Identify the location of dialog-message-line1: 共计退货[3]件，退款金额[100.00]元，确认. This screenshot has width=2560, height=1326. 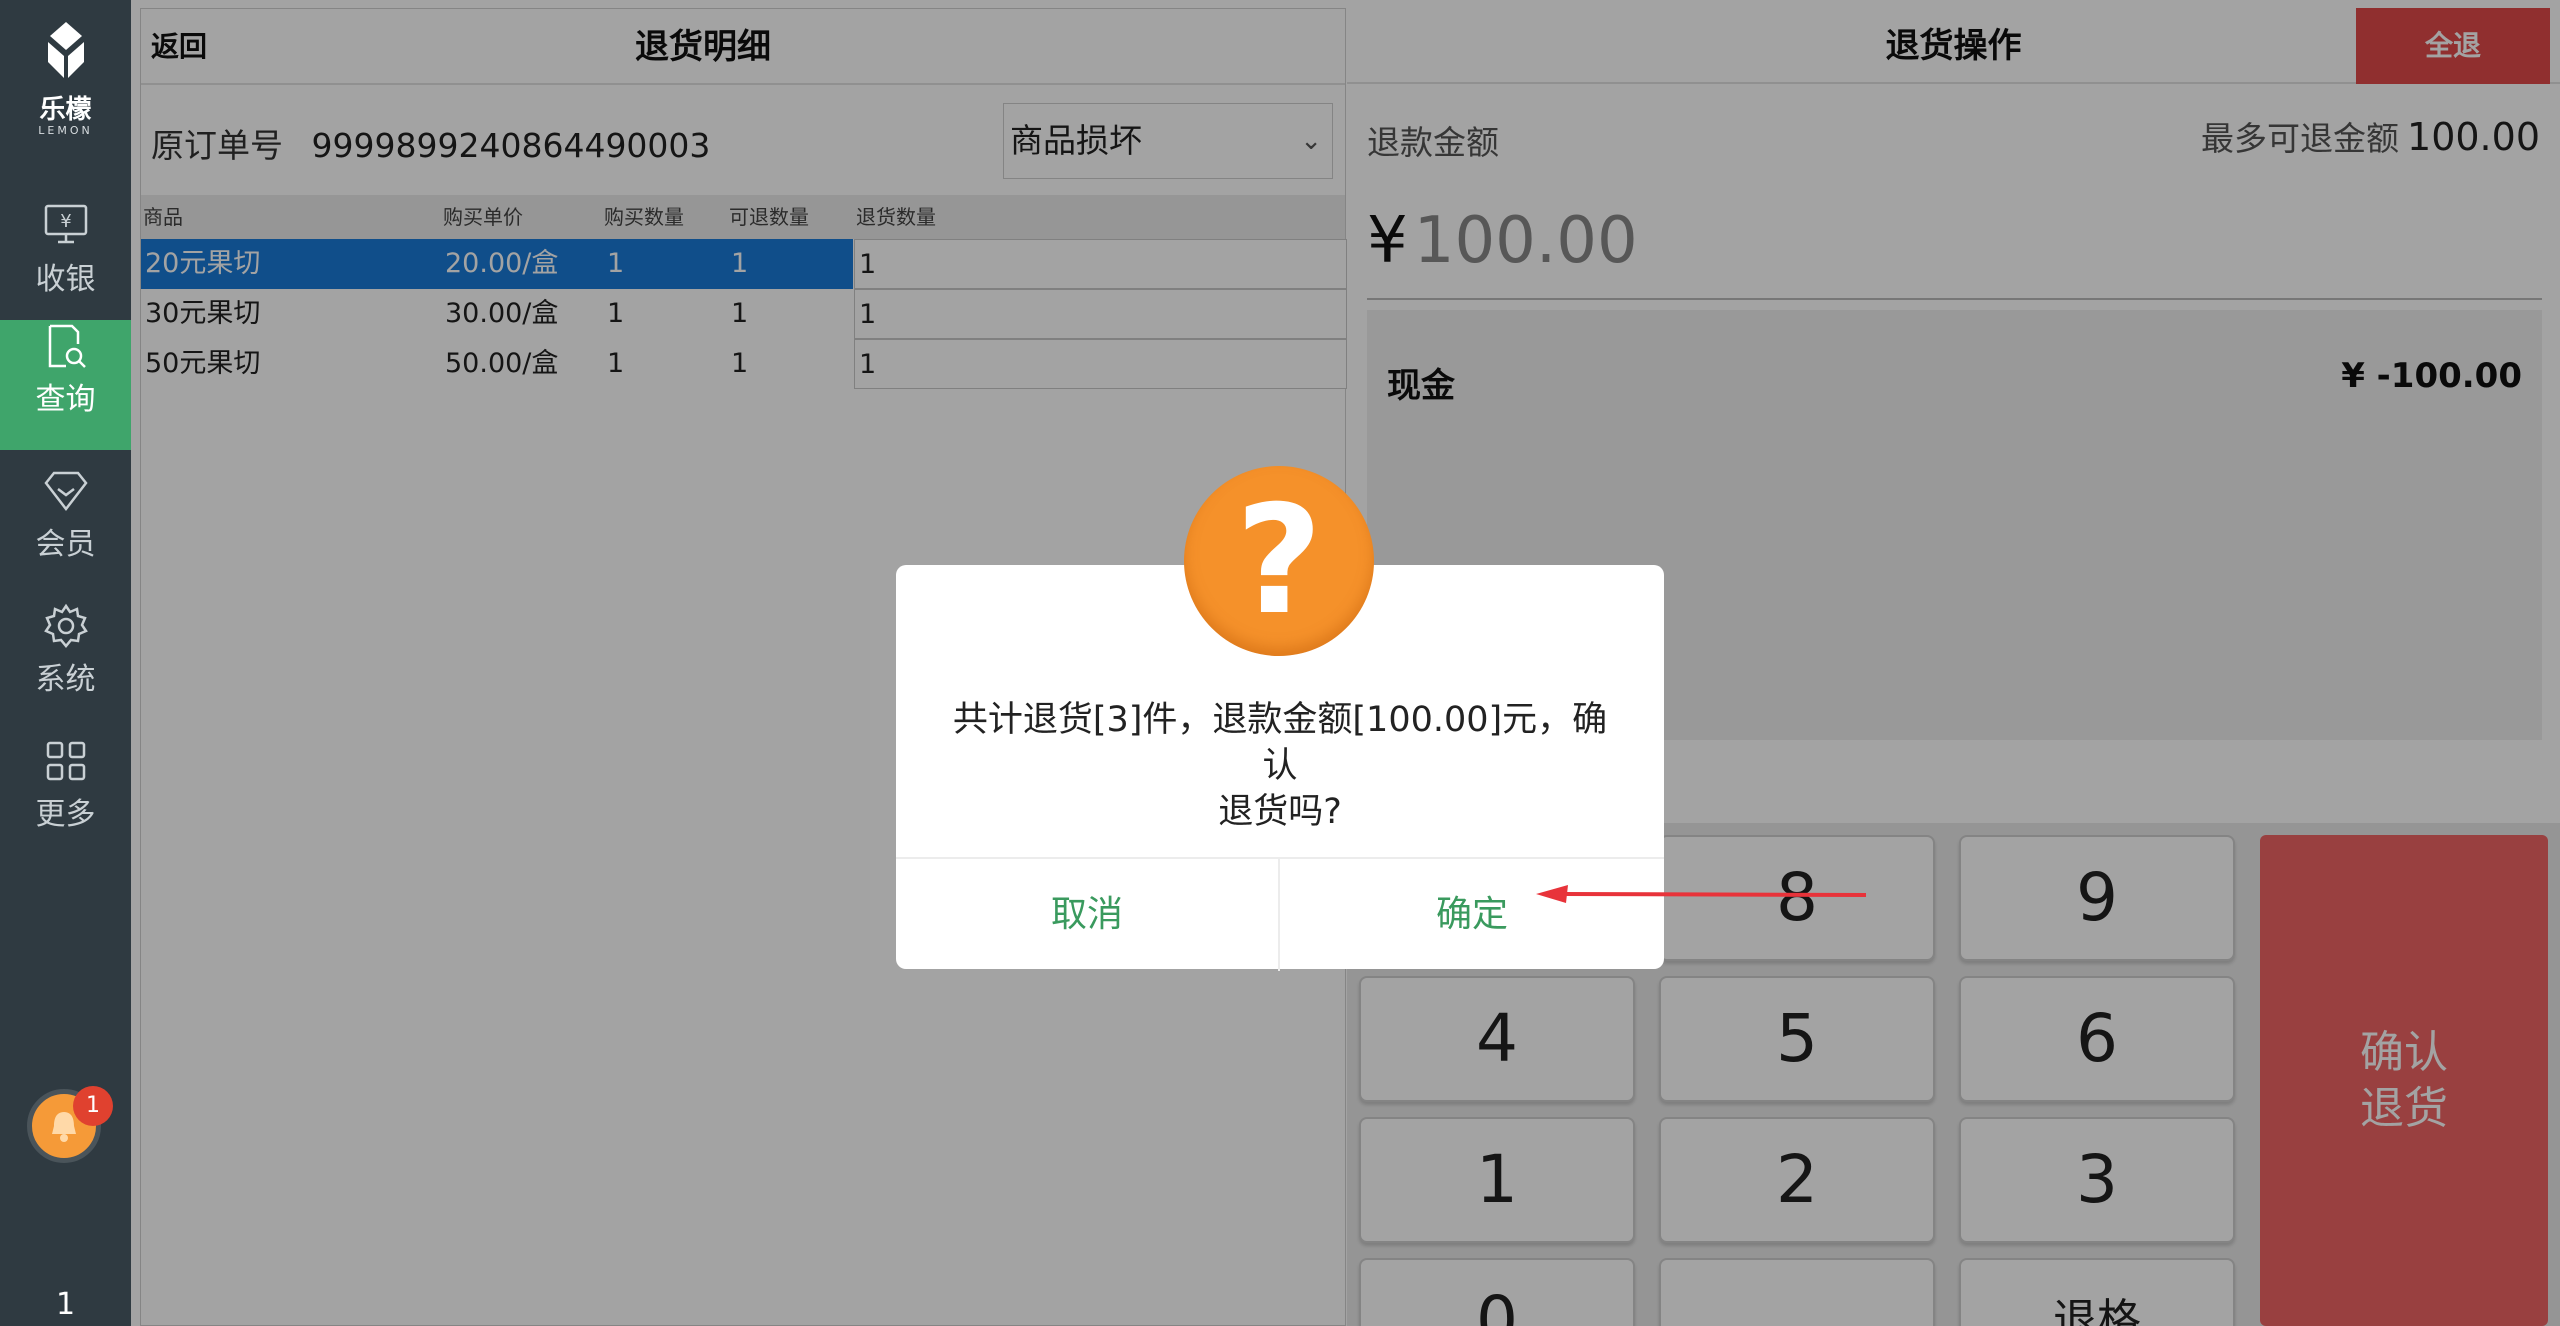
(1280, 743).